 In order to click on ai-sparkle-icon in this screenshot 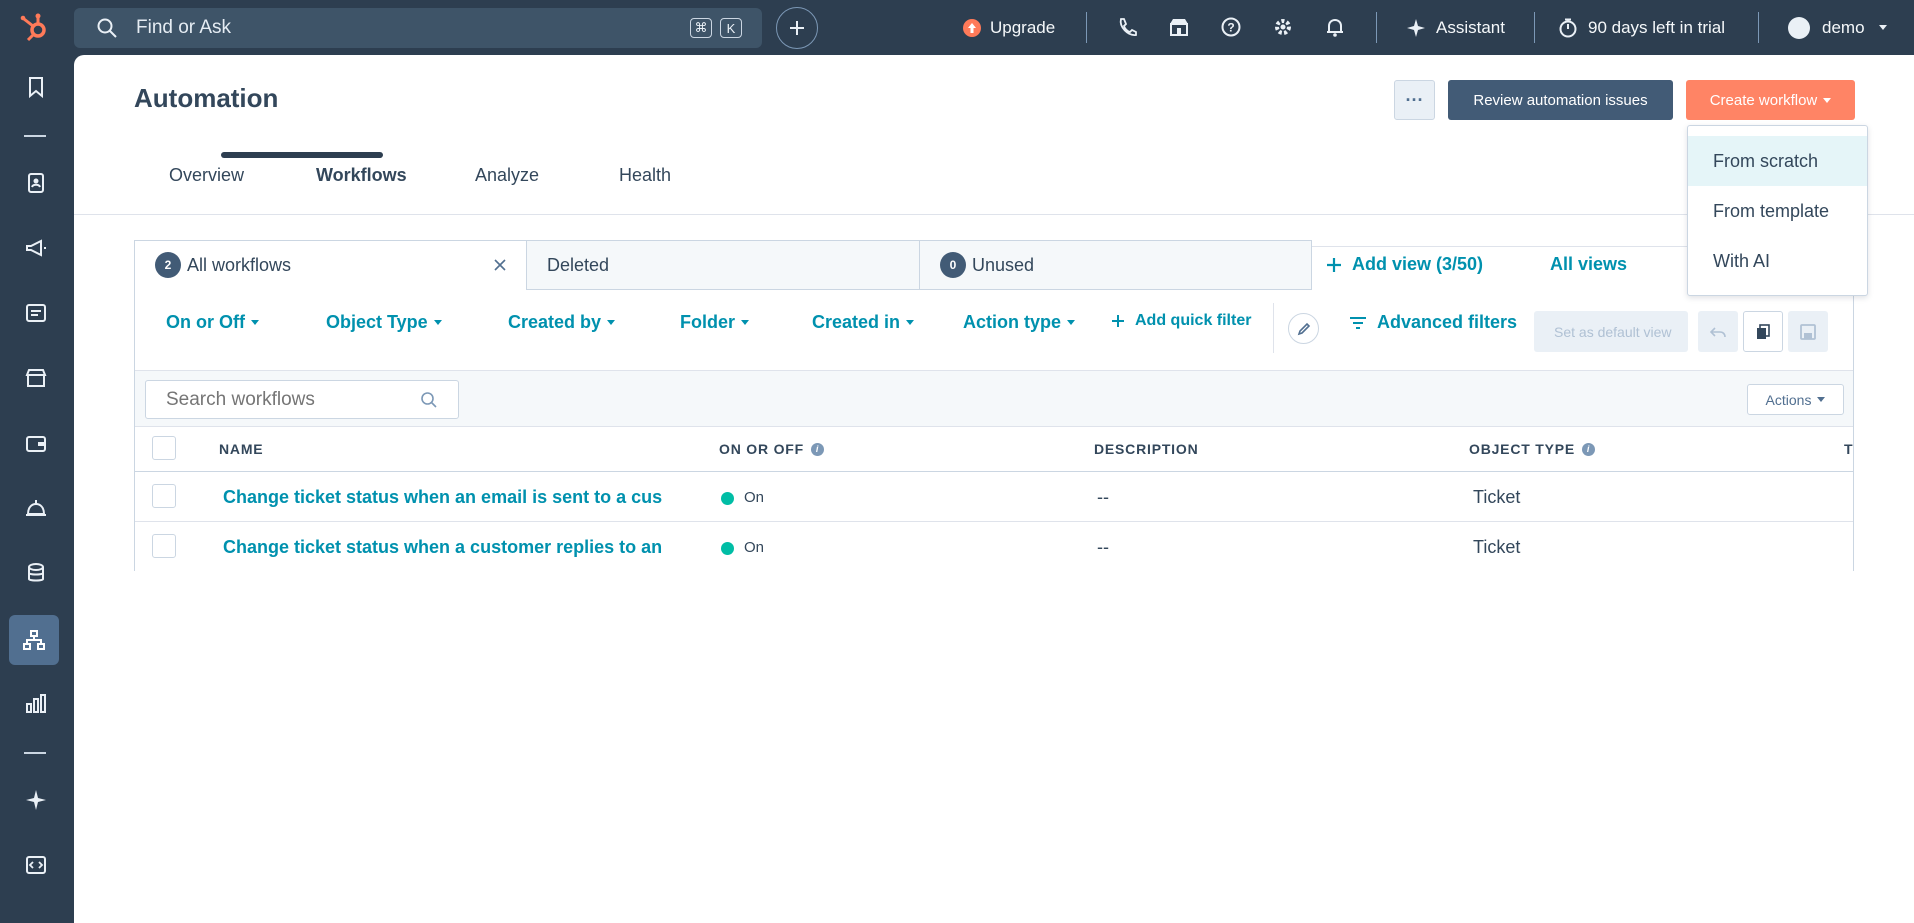, I will do `click(36, 800)`.